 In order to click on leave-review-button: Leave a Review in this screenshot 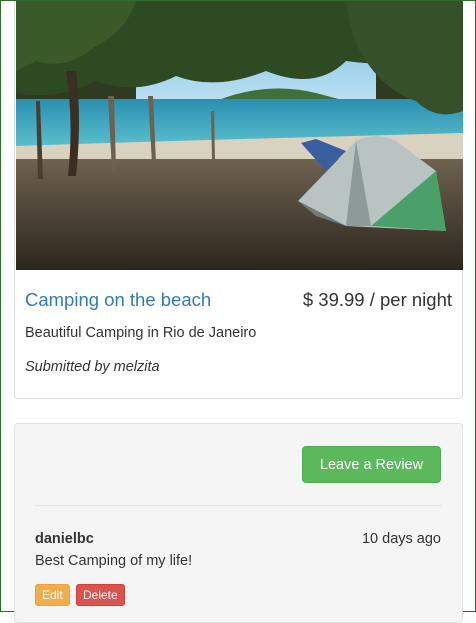, I will do `click(371, 464)`.